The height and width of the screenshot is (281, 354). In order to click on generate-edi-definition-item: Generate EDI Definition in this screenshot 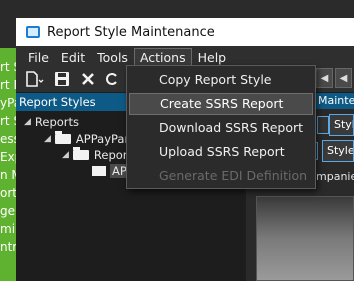, I will do `click(233, 175)`.